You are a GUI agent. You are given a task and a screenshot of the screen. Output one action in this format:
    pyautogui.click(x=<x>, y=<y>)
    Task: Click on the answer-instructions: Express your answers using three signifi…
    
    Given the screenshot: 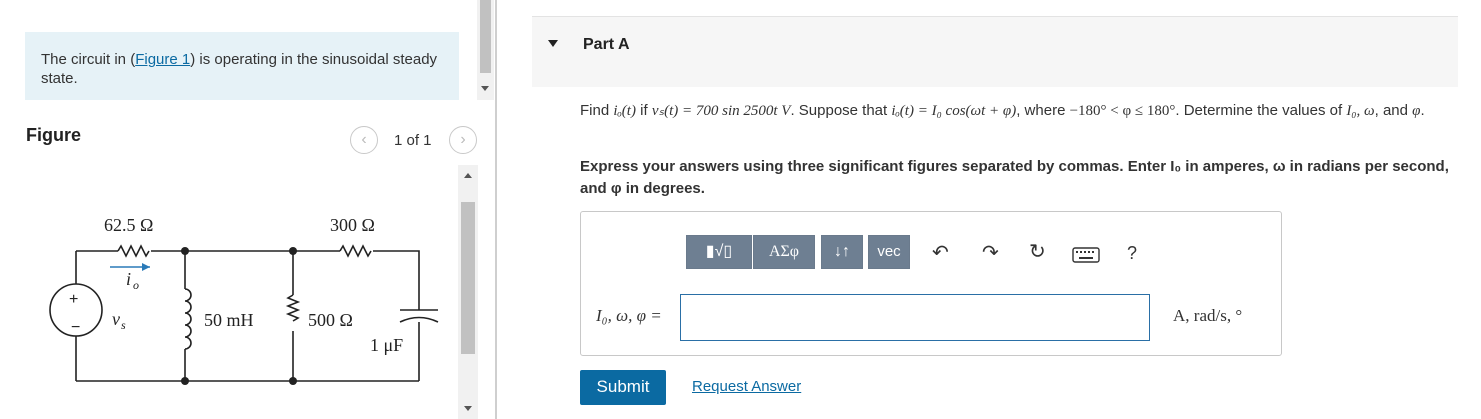 What is the action you would take?
    pyautogui.click(x=1014, y=177)
    